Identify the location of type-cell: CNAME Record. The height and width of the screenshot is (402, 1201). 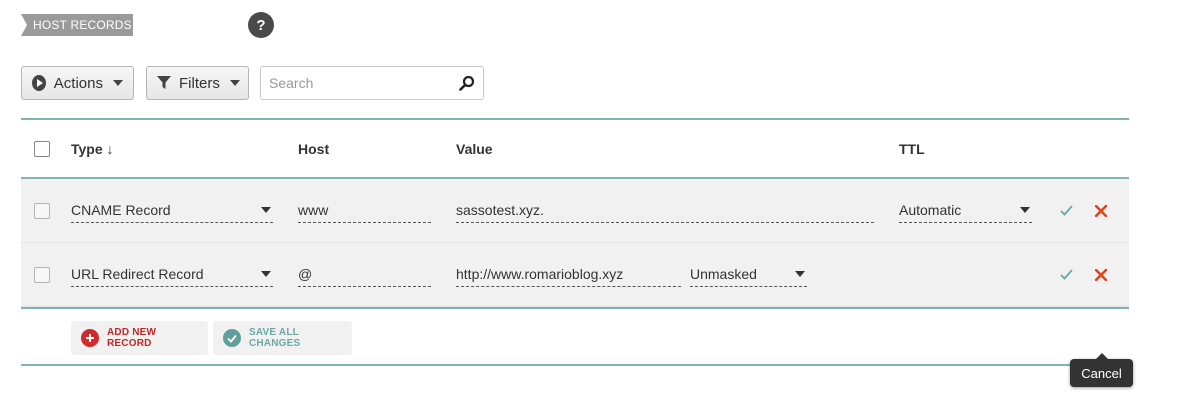
(172, 210).